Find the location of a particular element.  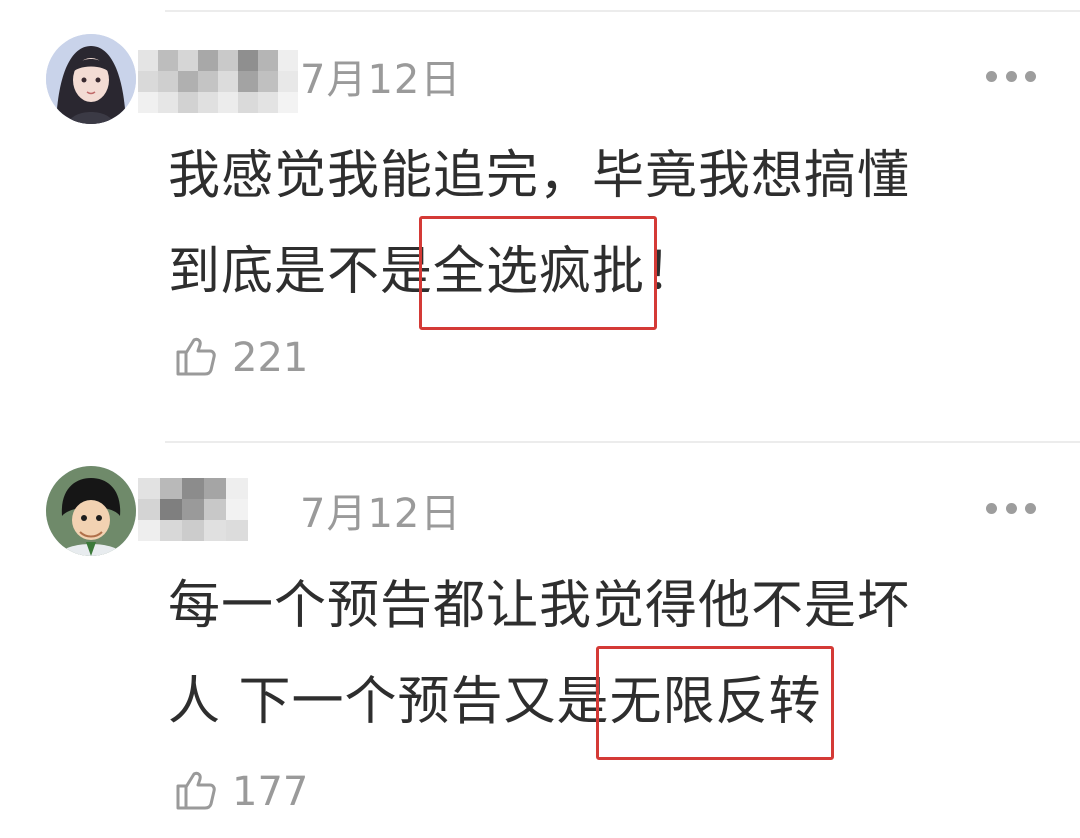

comment-text-line-2: 人 下一个预告又是无限反转 is located at coordinates (588, 702).